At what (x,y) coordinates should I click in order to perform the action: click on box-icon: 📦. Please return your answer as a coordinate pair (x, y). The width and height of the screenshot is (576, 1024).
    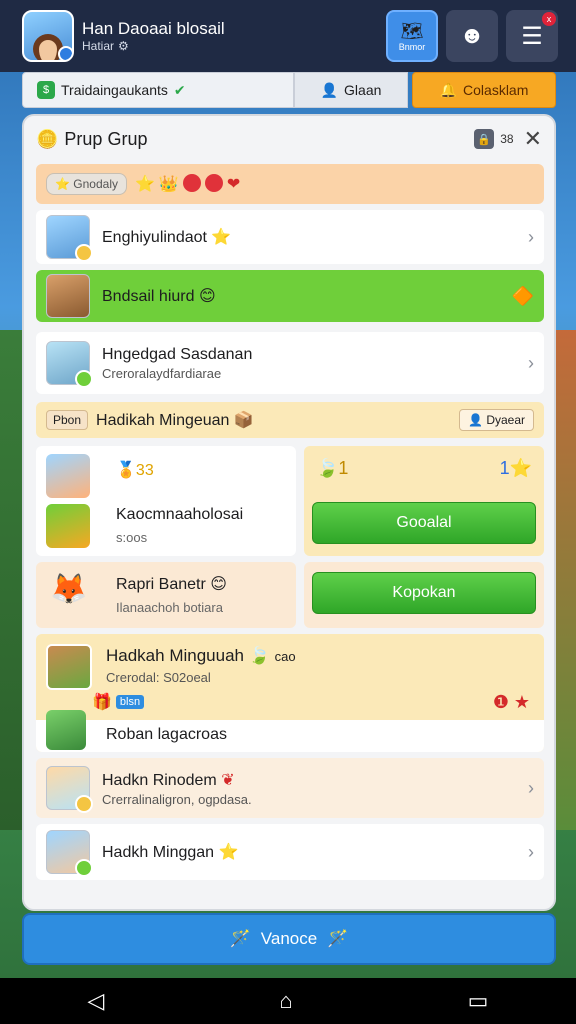
    Looking at the image, I should click on (243, 420).